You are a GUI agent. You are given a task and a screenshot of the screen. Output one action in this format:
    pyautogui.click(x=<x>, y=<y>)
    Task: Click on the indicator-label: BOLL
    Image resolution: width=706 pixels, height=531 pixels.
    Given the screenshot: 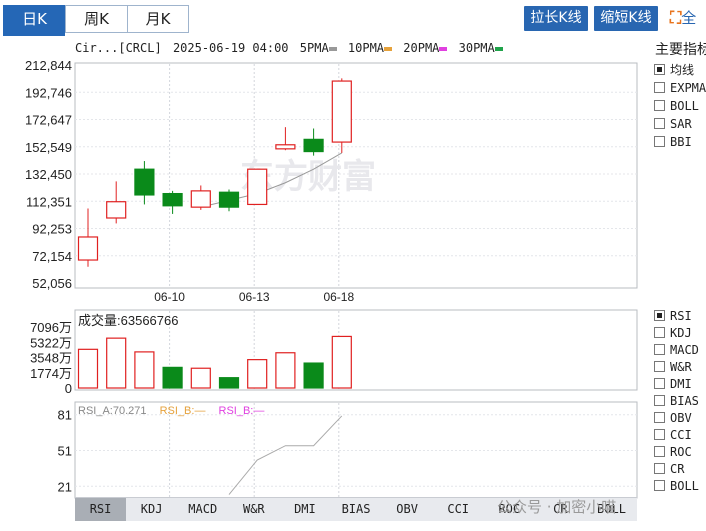 What is the action you would take?
    pyautogui.click(x=684, y=106)
    